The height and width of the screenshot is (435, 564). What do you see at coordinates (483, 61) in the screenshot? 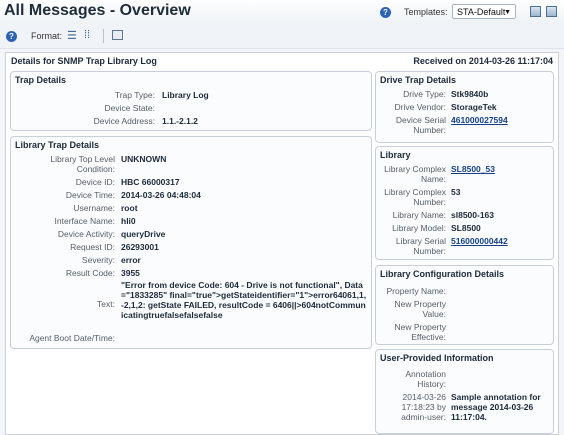
I see `received-time: Received on 2014-03-26 11:17:04` at bounding box center [483, 61].